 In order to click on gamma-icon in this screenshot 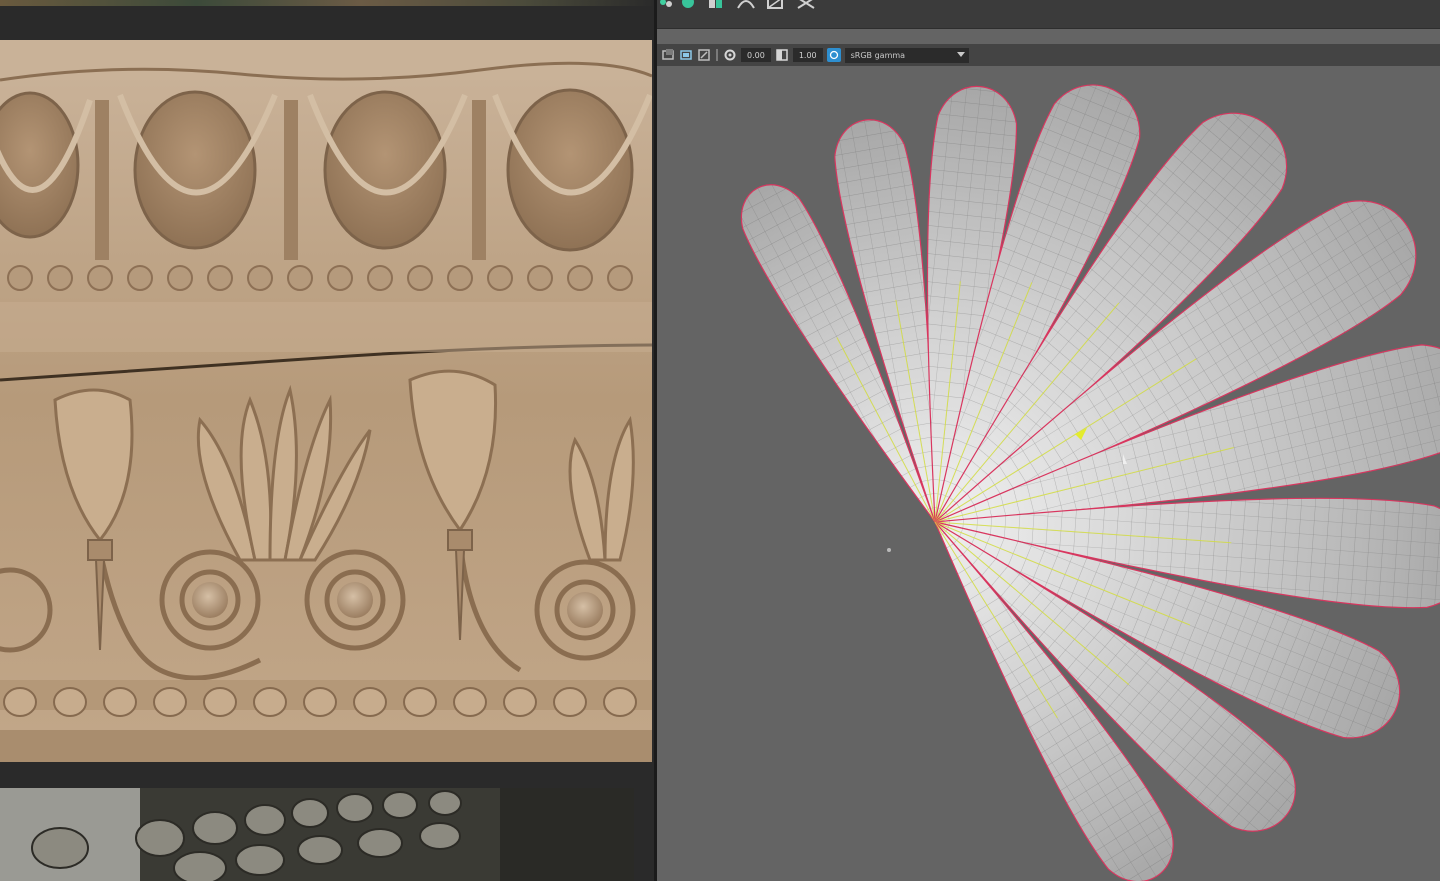, I will do `click(782, 55)`.